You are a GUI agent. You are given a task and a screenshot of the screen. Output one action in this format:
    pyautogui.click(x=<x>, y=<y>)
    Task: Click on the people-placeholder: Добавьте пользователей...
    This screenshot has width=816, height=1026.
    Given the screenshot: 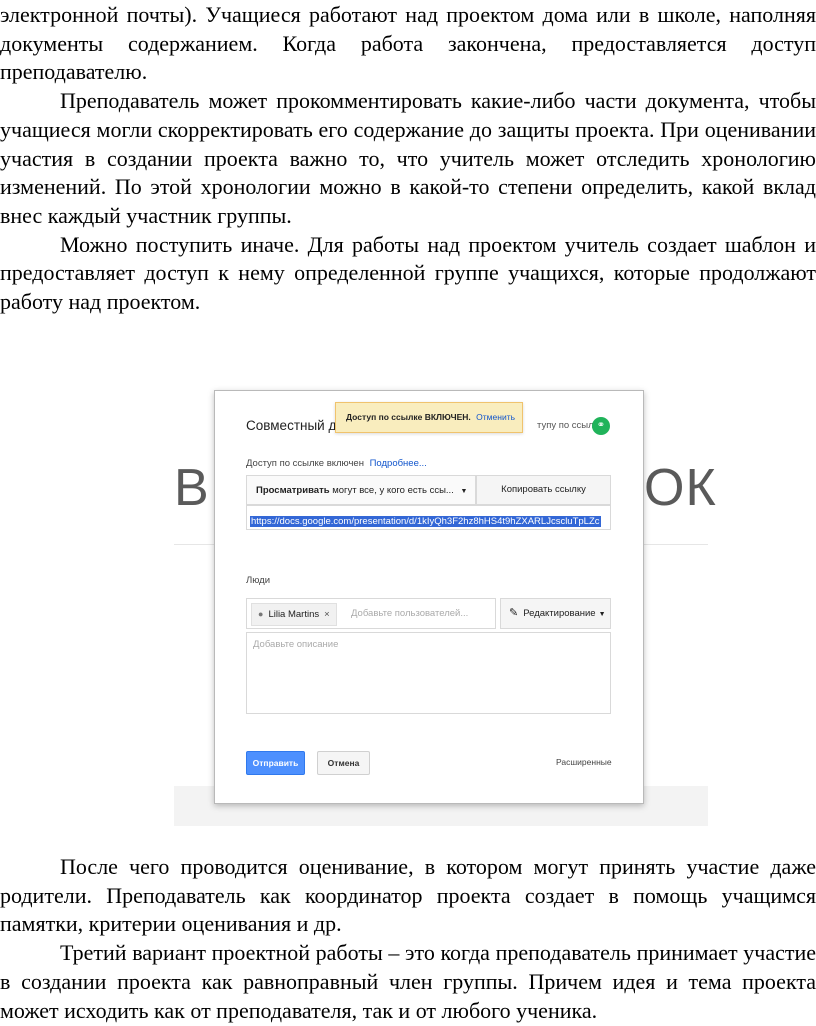 What is the action you would take?
    pyautogui.click(x=410, y=613)
    